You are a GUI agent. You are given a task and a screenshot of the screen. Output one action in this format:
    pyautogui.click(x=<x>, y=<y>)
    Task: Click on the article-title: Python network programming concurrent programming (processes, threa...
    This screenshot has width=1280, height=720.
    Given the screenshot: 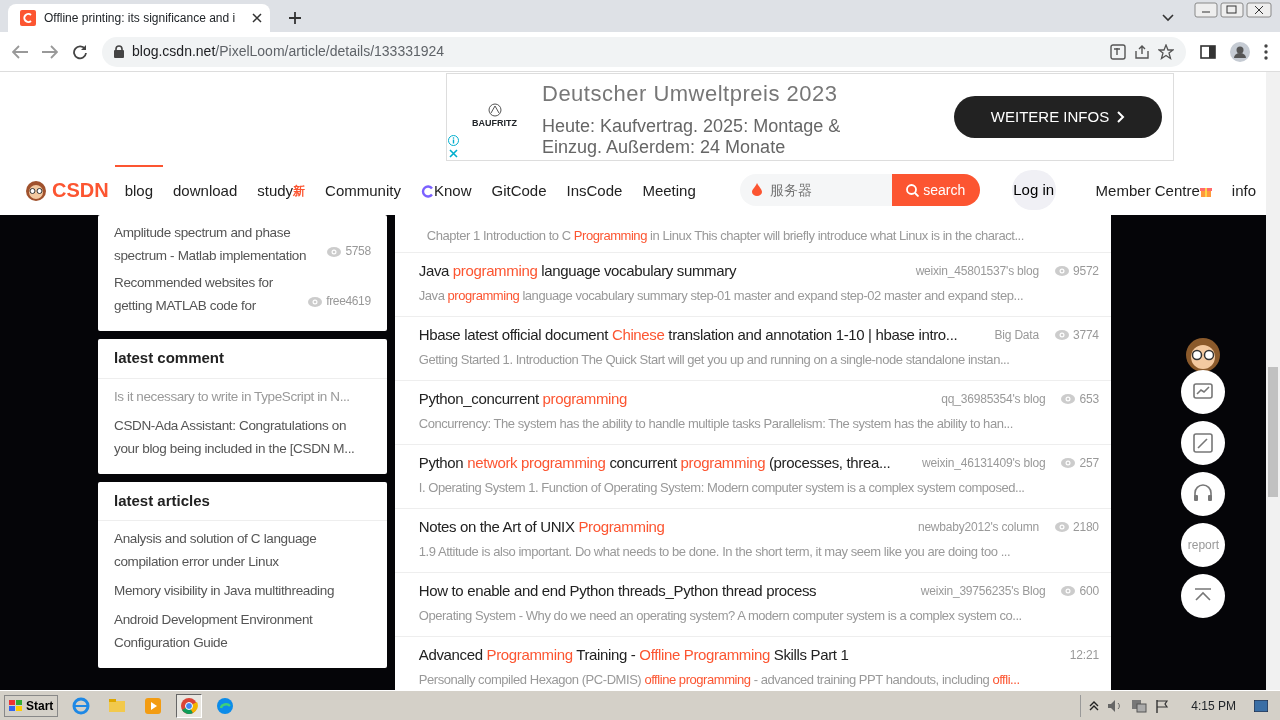 What is the action you would take?
    pyautogui.click(x=654, y=463)
    